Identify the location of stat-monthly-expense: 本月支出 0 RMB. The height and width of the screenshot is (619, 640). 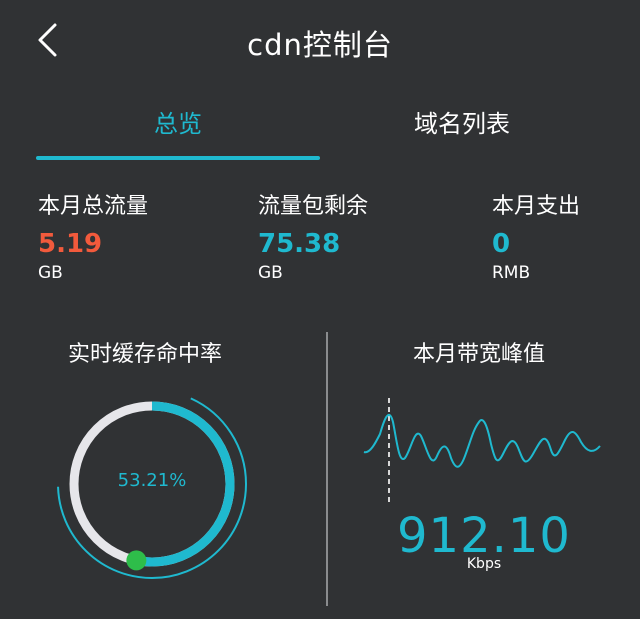
(536, 235).